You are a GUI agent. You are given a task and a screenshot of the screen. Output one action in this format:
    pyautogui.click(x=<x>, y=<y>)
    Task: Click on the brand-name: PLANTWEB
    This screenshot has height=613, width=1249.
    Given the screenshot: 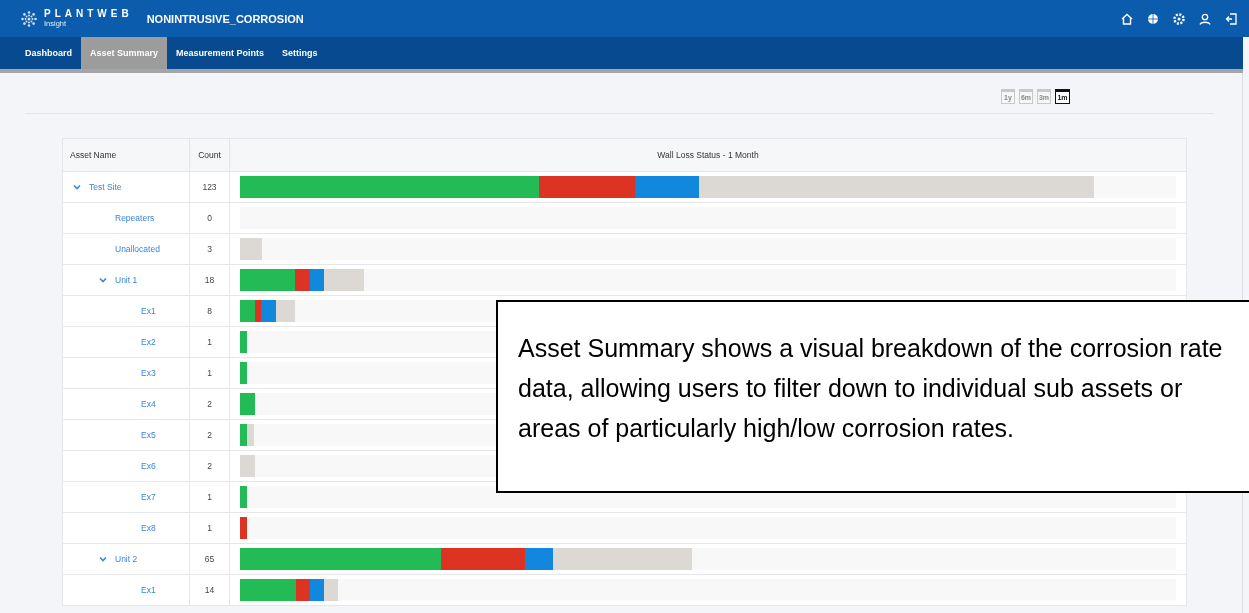 What is the action you would take?
    pyautogui.click(x=88, y=14)
    